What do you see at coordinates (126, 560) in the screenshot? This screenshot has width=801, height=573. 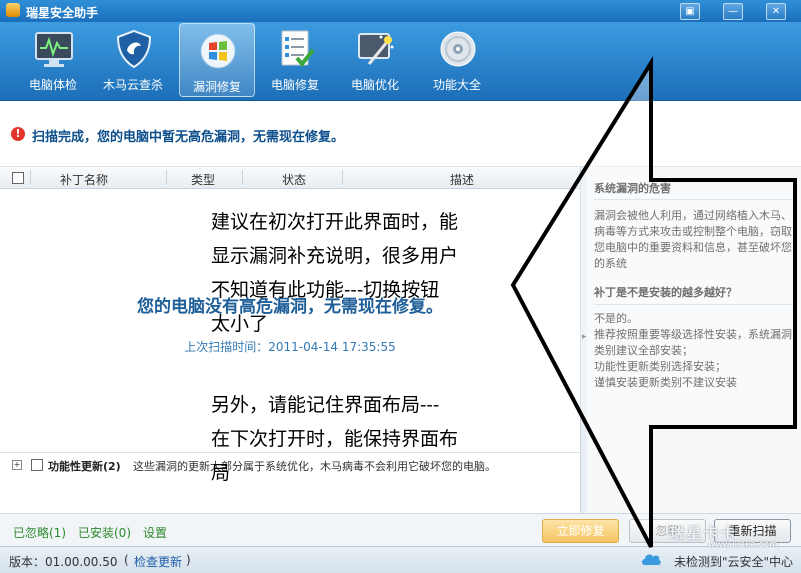 I see `paren-open: (` at bounding box center [126, 560].